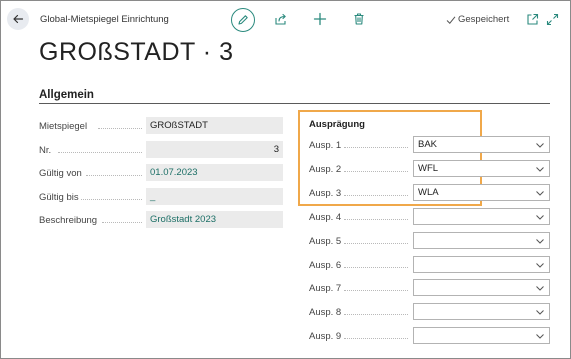  I want to click on back-button, so click(18, 19).